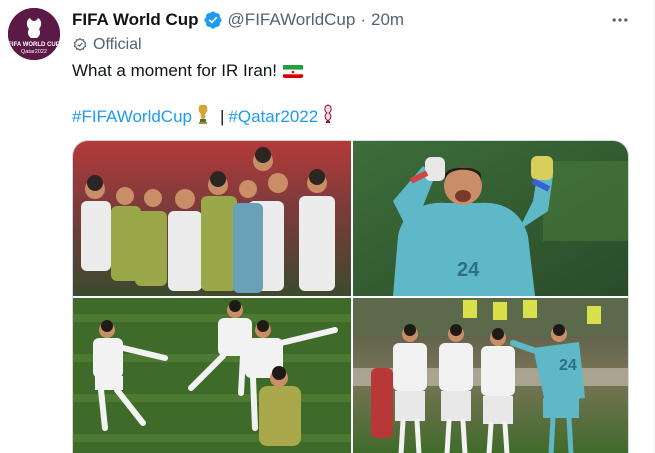 Image resolution: width=655 pixels, height=453 pixels. What do you see at coordinates (135, 20) in the screenshot?
I see `display-name: FIFA World Cup` at bounding box center [135, 20].